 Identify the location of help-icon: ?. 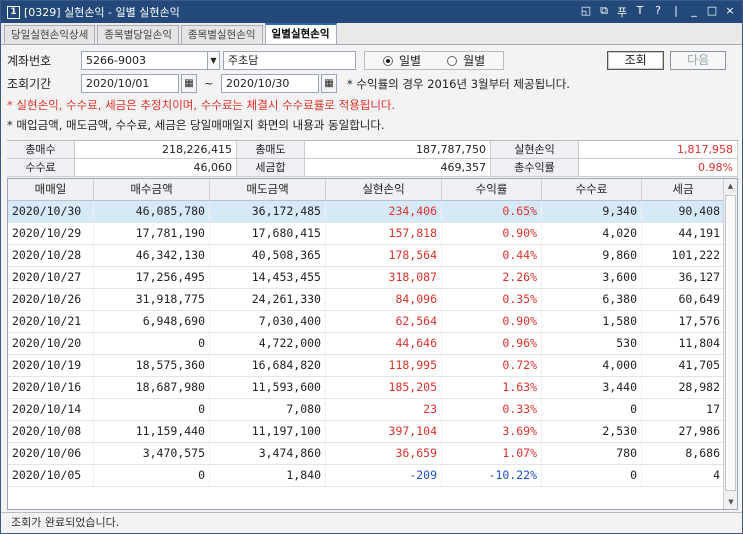
(658, 12).